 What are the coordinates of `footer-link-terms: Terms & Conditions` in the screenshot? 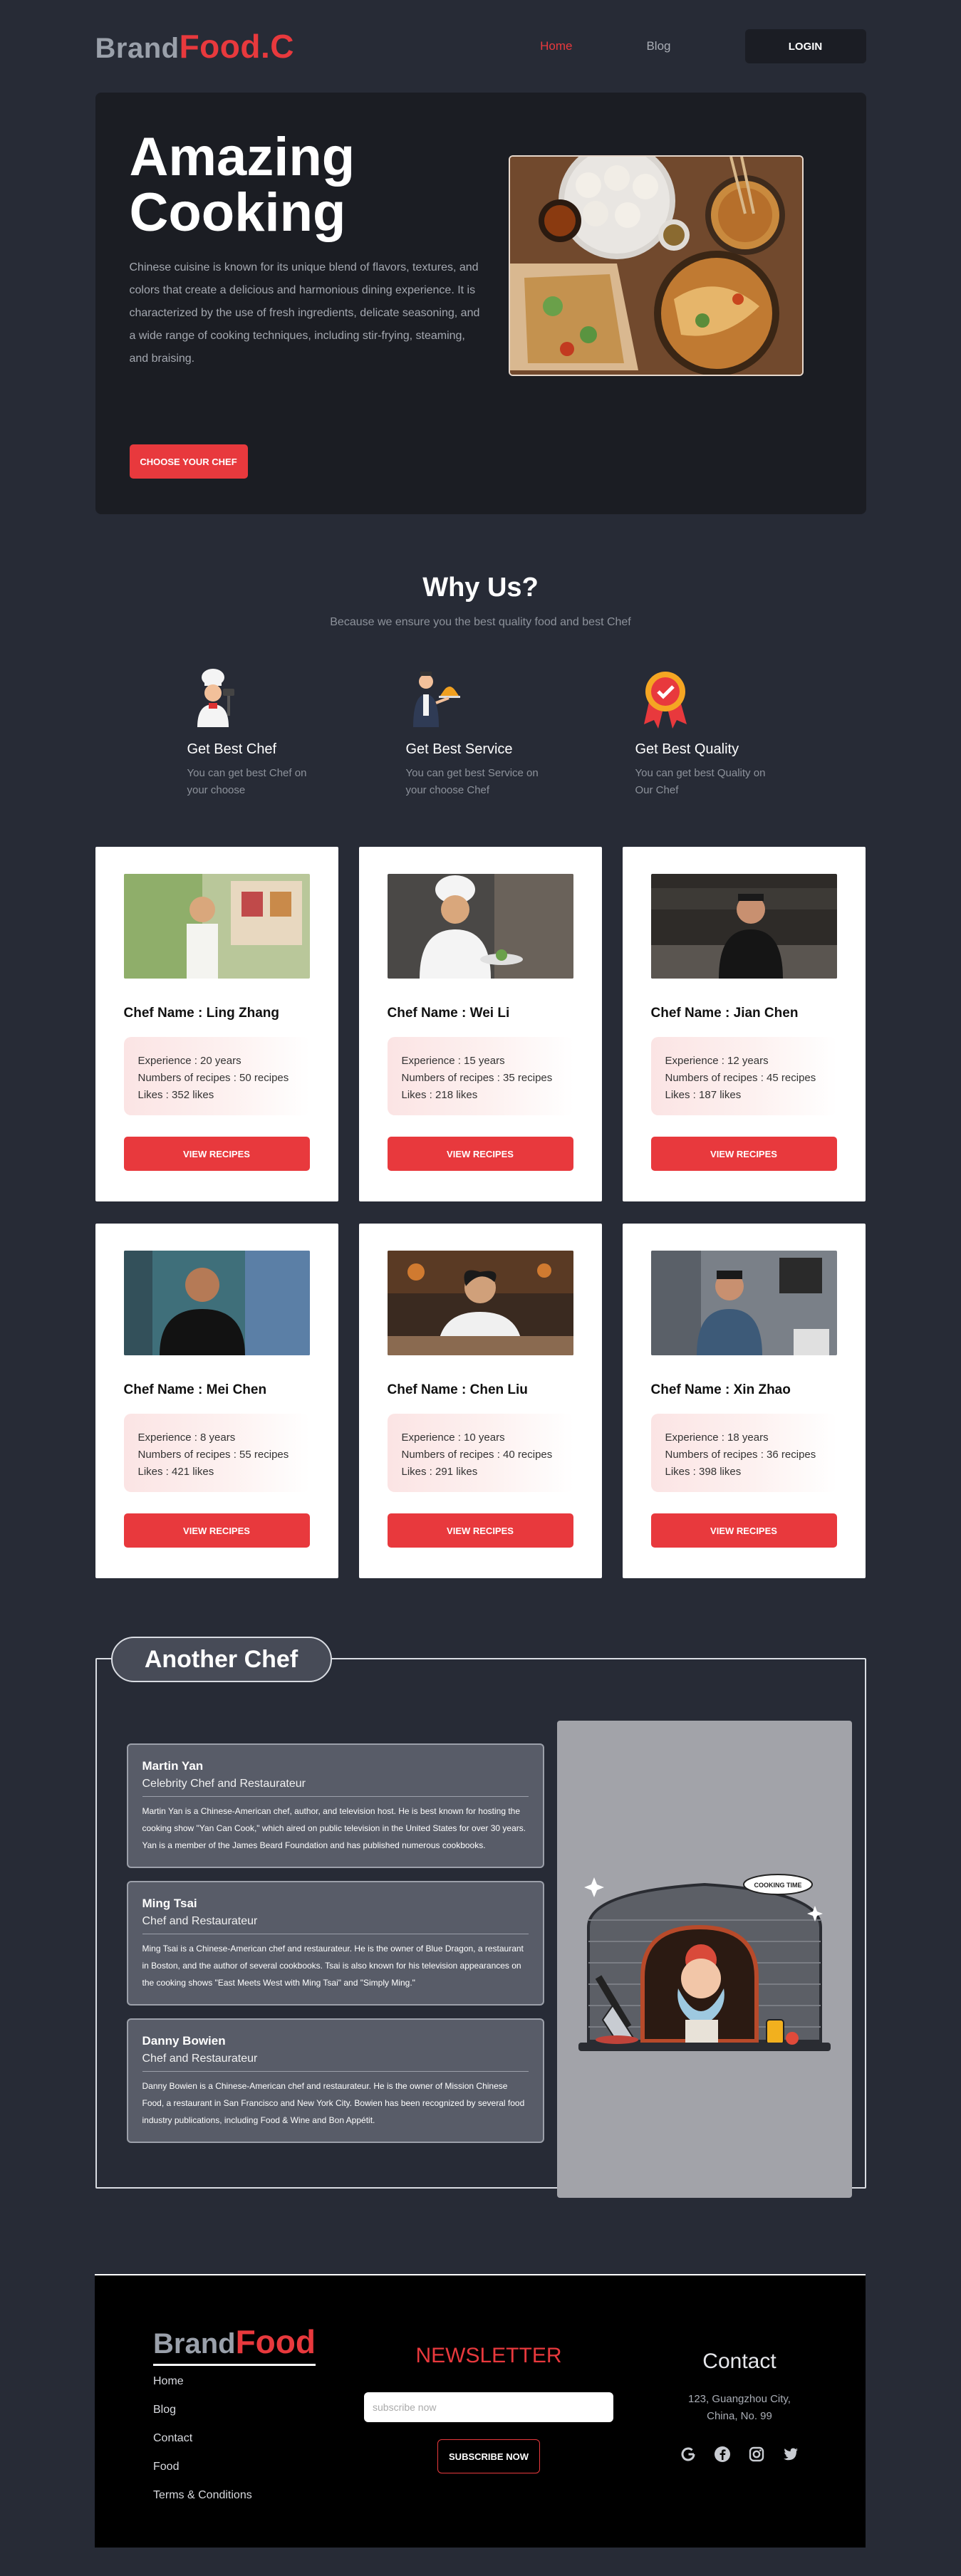 It's located at (202, 2503).